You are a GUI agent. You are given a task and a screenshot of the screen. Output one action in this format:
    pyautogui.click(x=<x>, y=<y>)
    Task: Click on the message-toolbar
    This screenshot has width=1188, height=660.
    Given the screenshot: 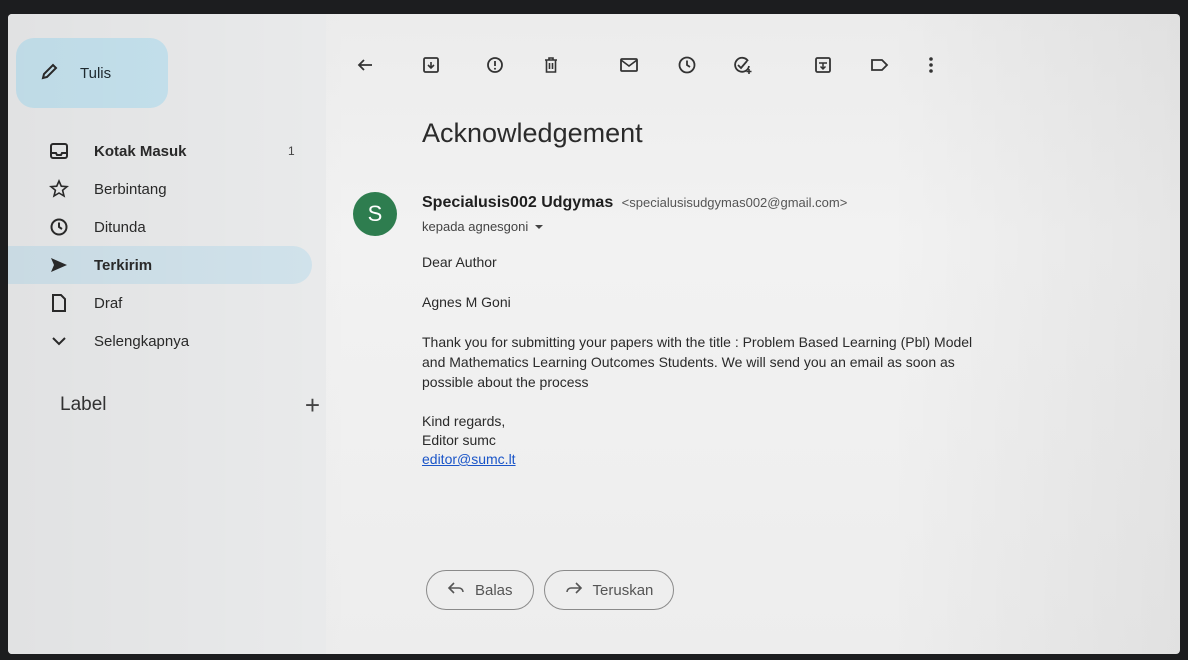 What is the action you would take?
    pyautogui.click(x=698, y=64)
    